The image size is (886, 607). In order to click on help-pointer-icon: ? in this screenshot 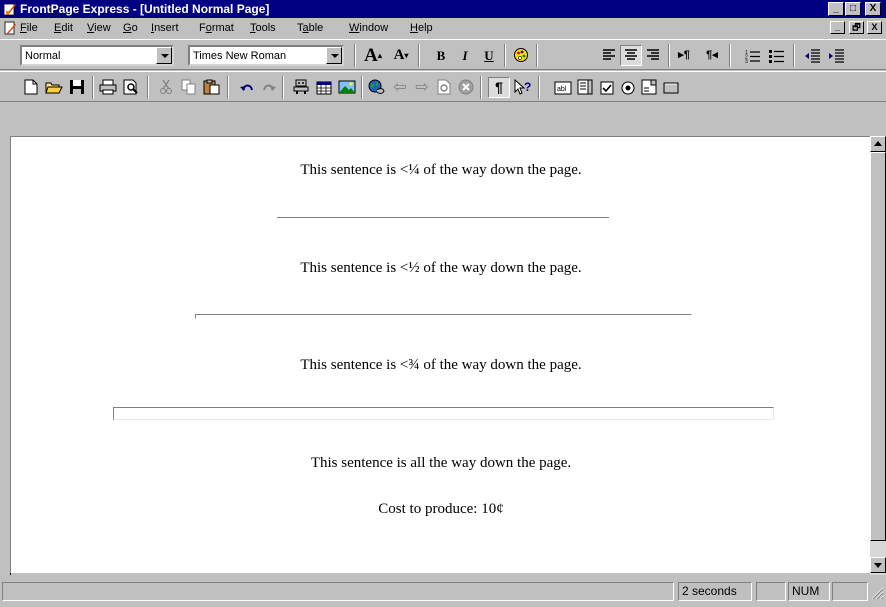, I will do `click(522, 86)`.